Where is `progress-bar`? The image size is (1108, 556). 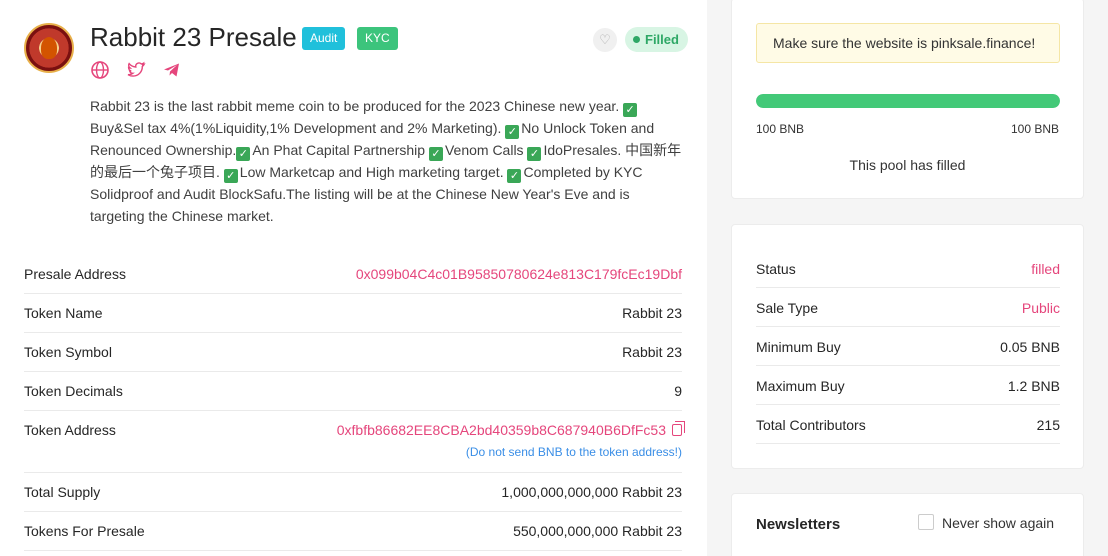 progress-bar is located at coordinates (908, 101).